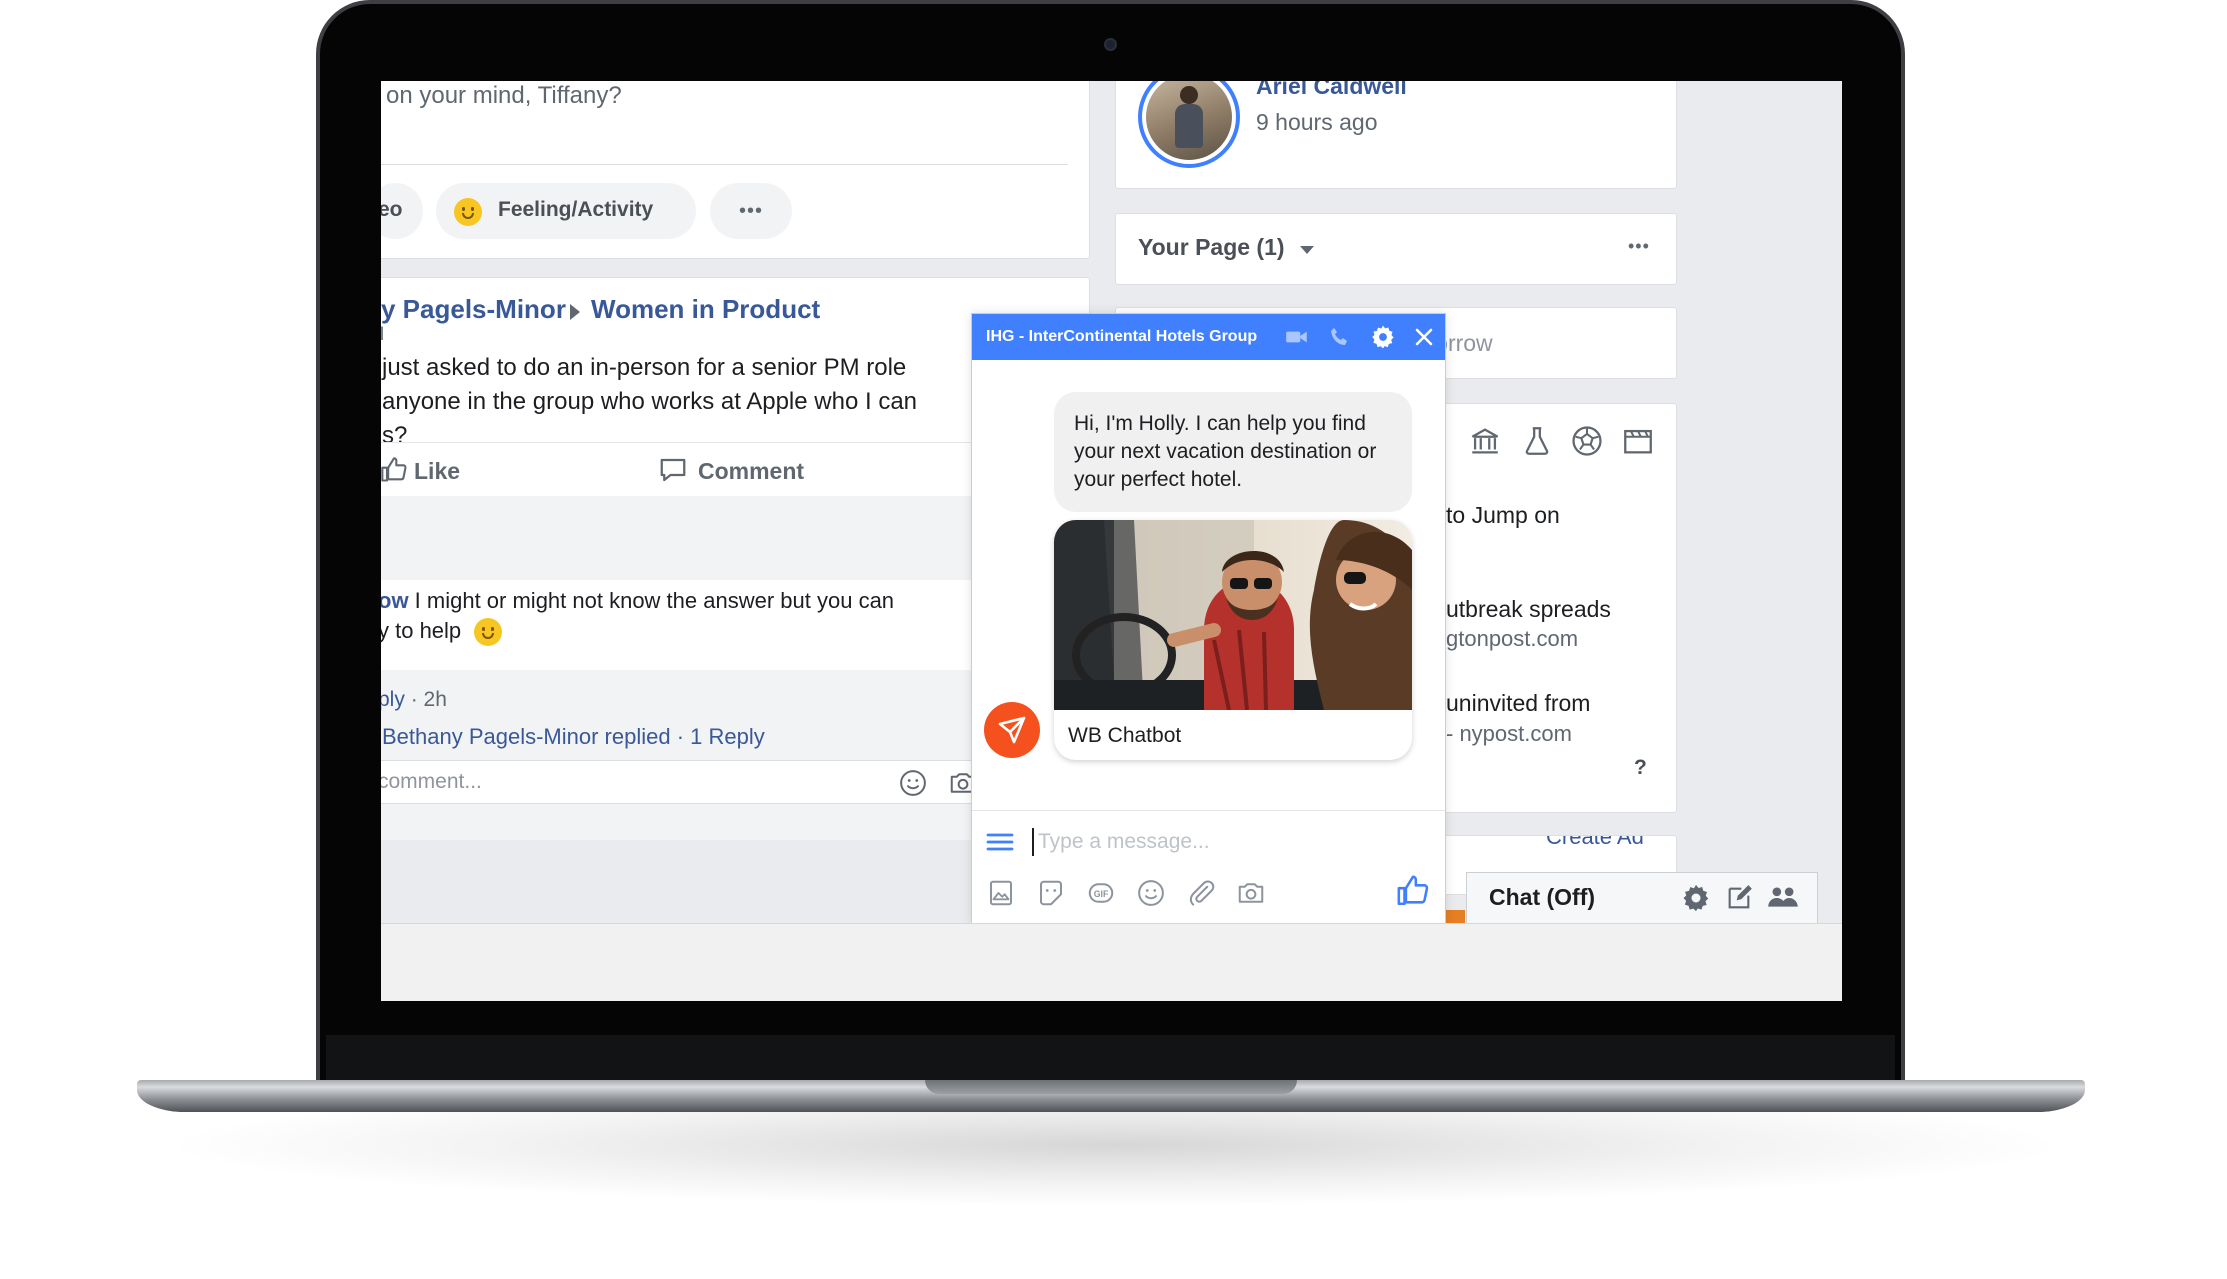 The width and height of the screenshot is (2227, 1279). Describe the element at coordinates (1638, 441) in the screenshot. I see `entertainment-icon` at that location.